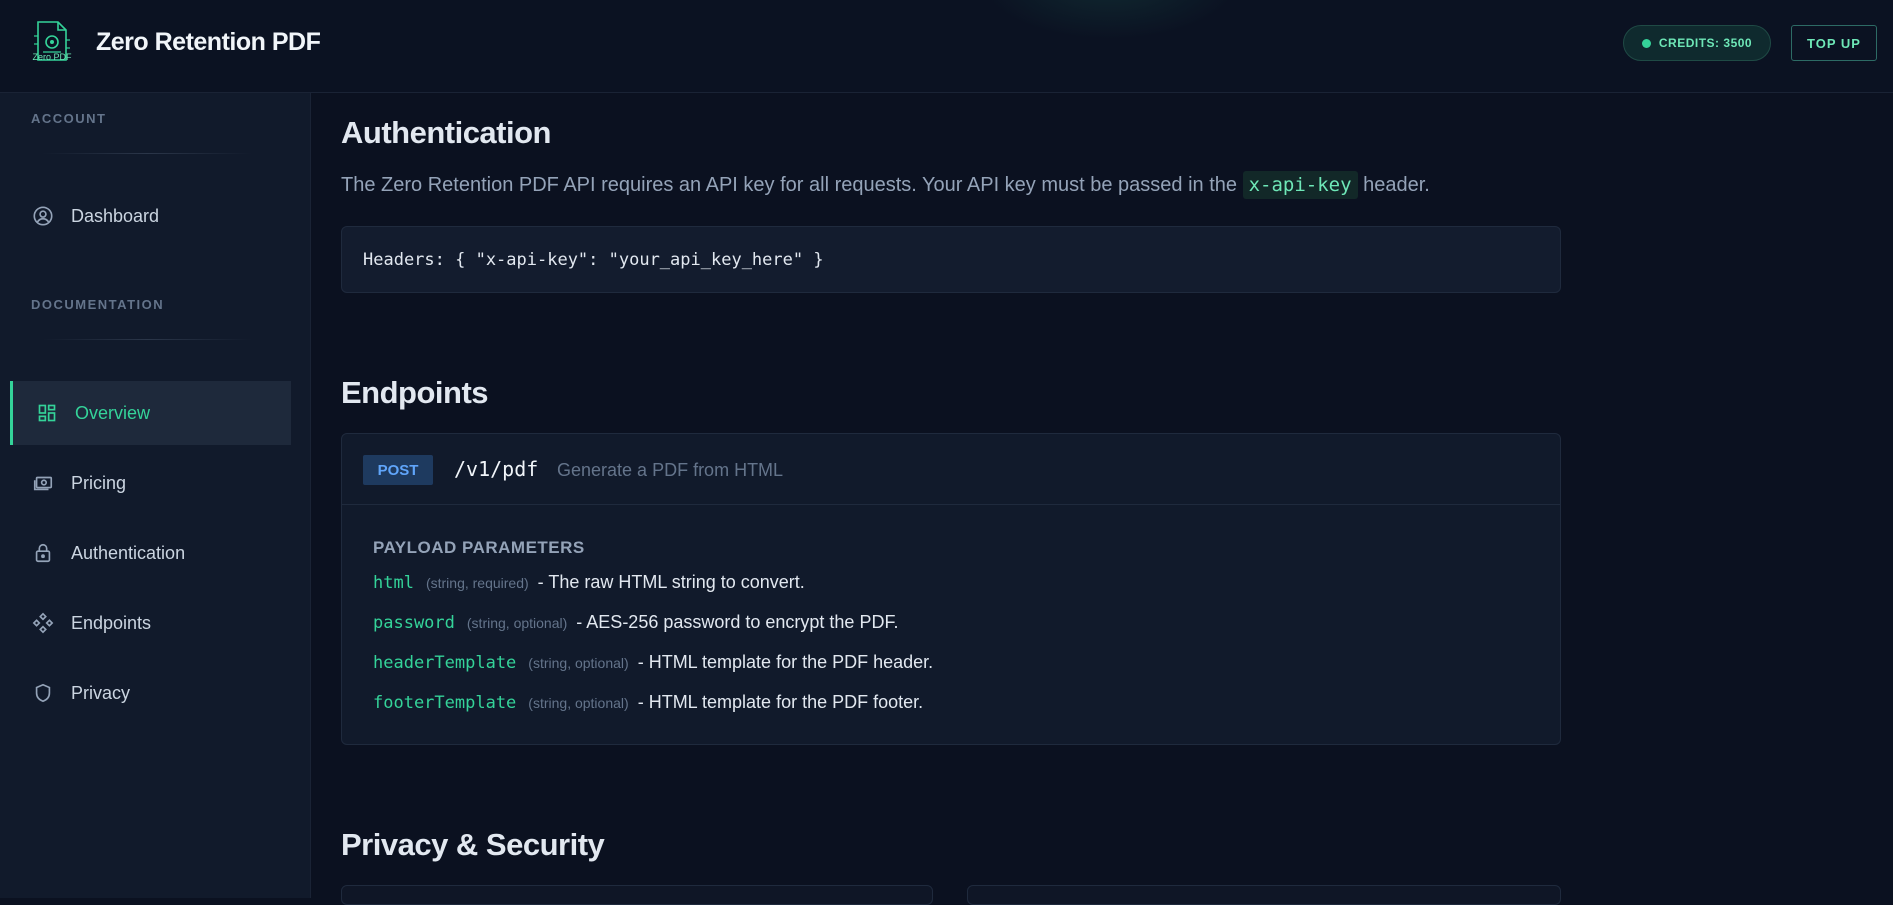  Describe the element at coordinates (43, 216) in the screenshot. I see `user-circle-icon` at that location.